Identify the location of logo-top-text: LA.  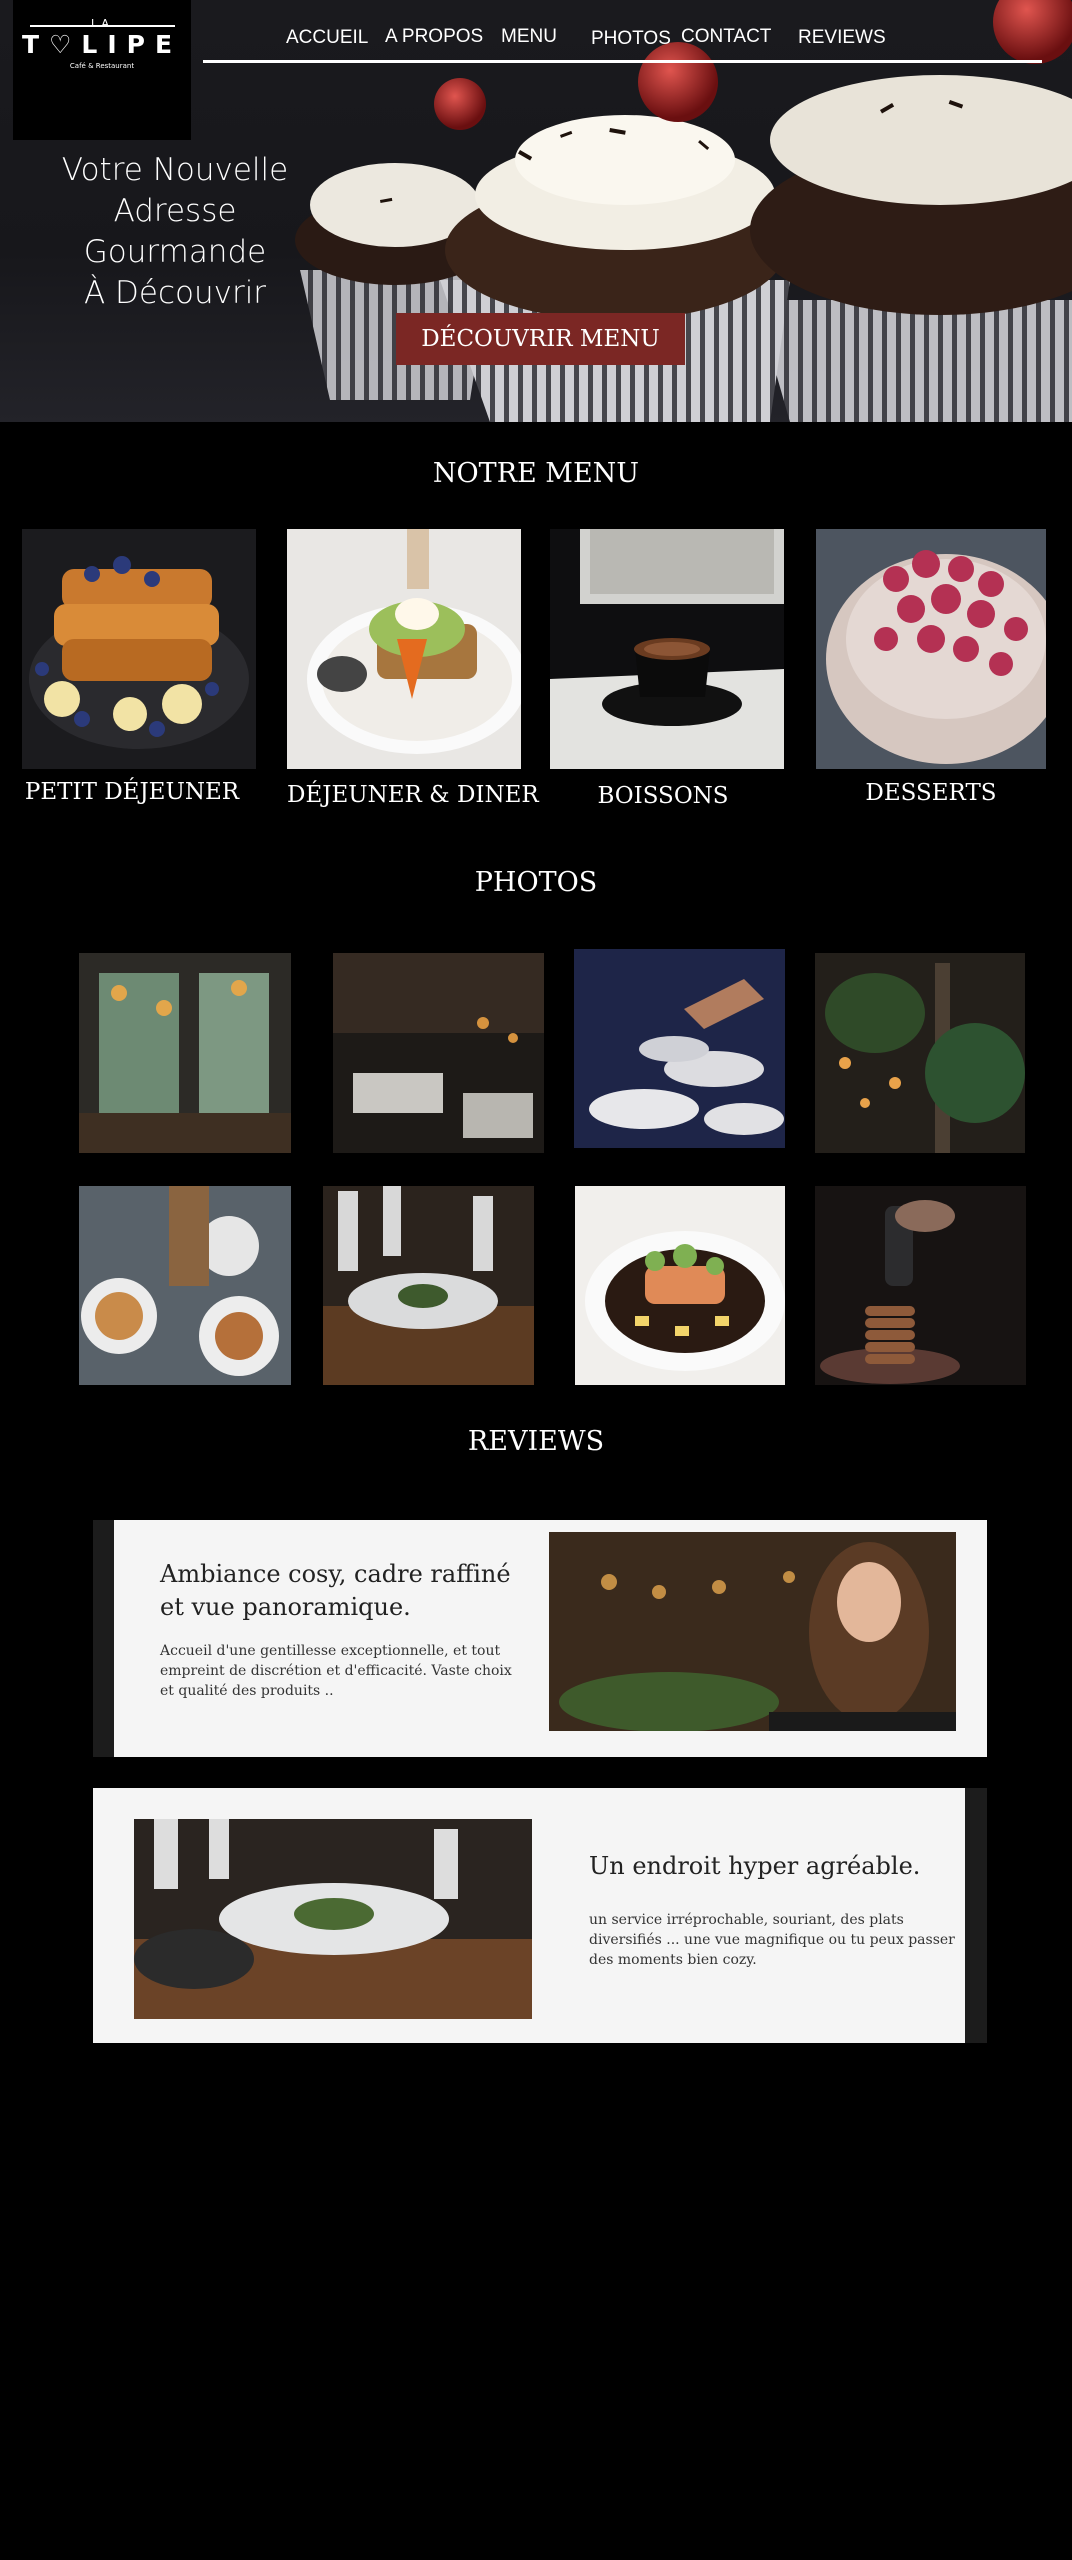
(102, 23).